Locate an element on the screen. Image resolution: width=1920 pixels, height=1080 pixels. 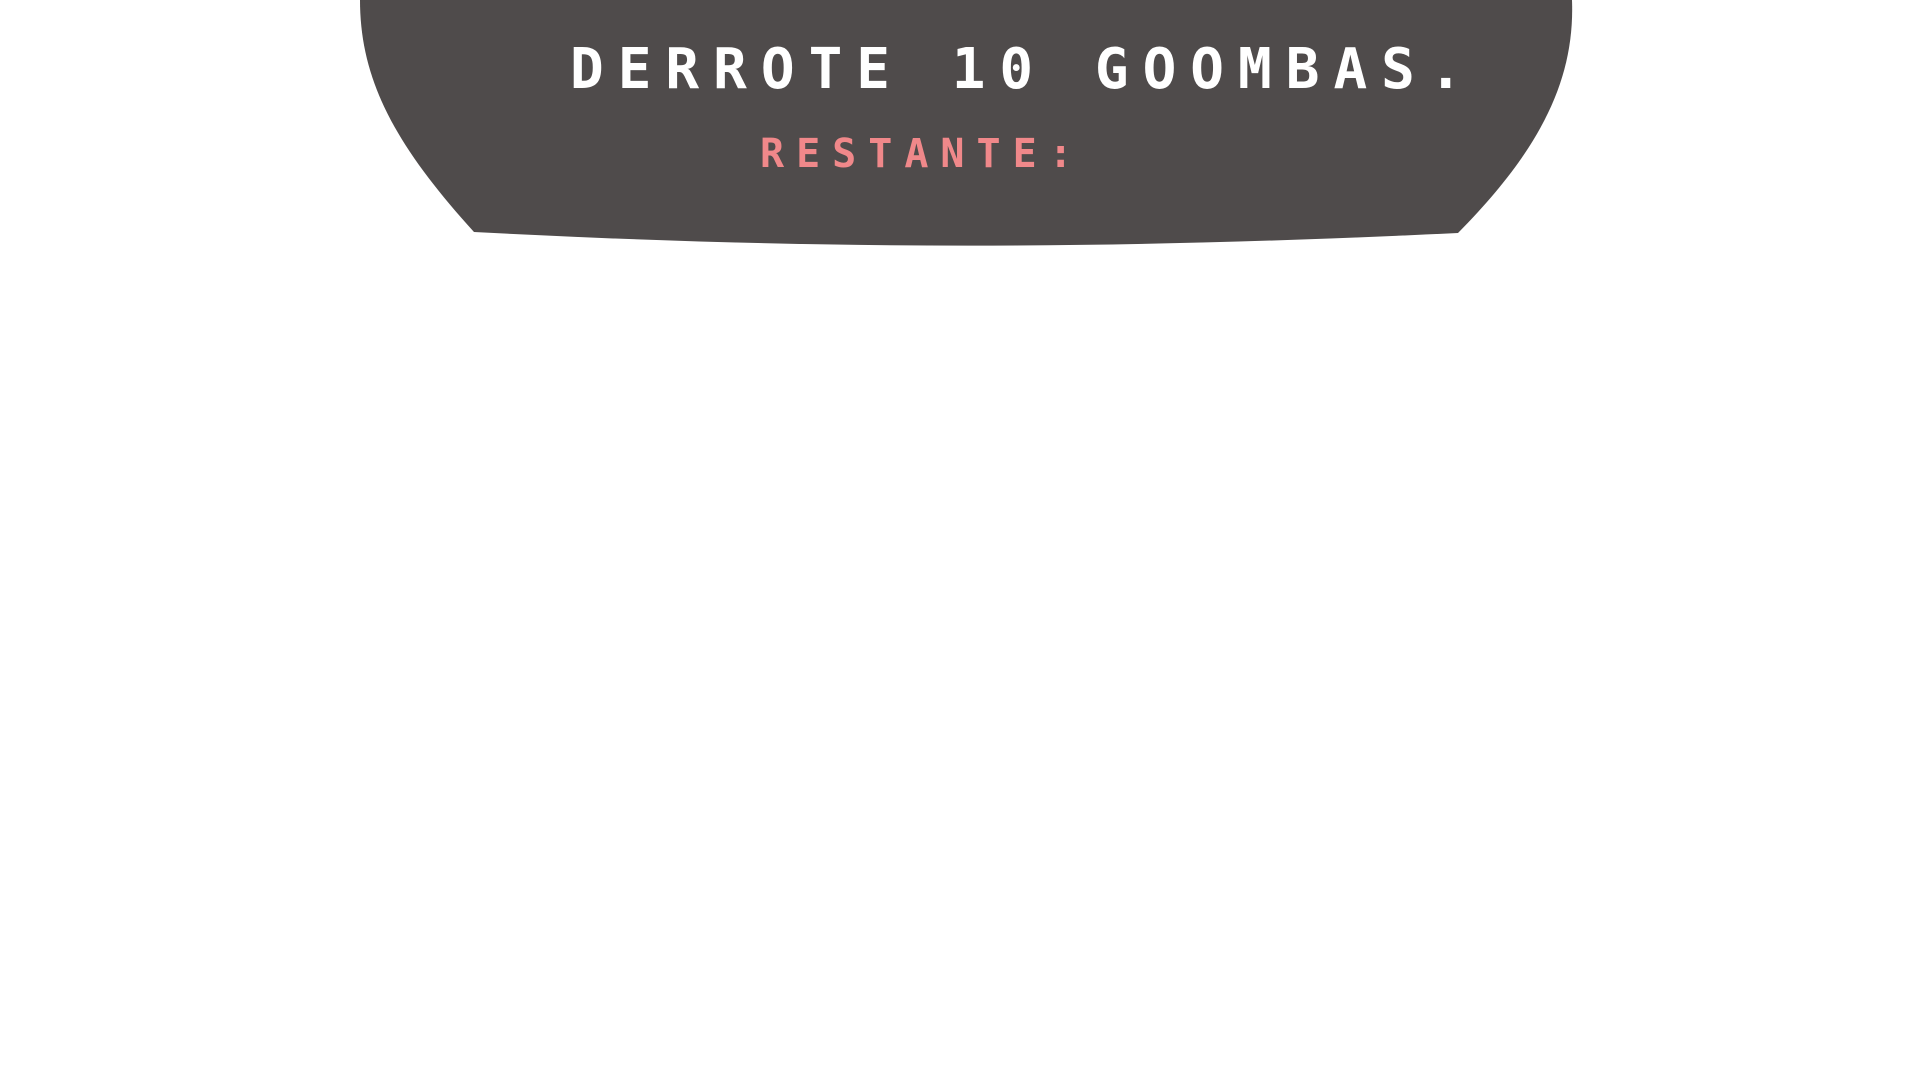
mission-objective-text: DERROTE 10 GOOMBAS. is located at coordinates (1023, 69).